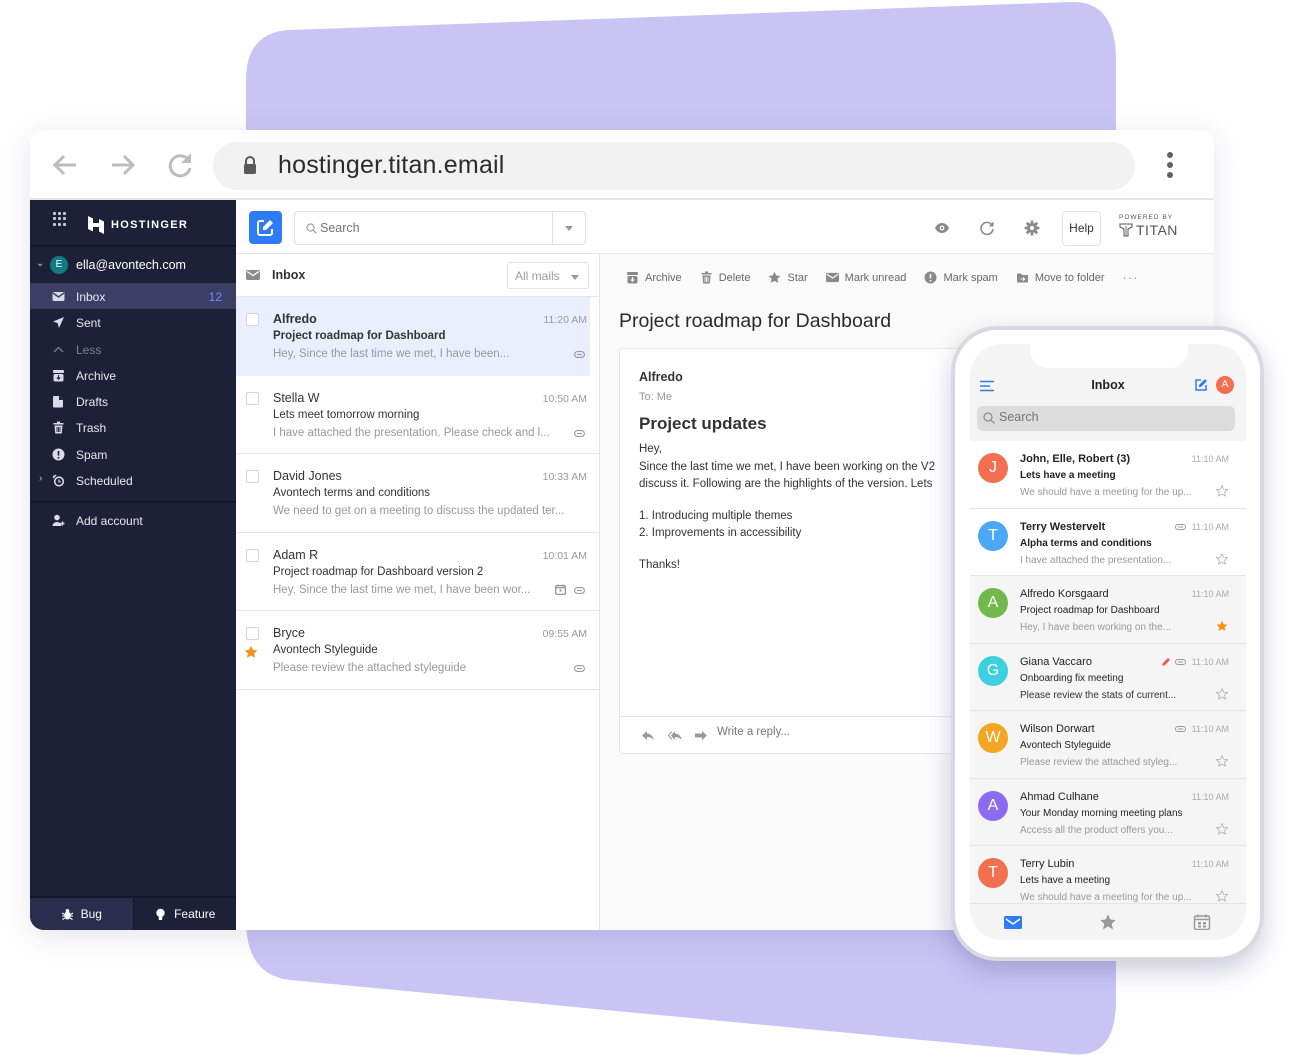 Image resolution: width=1290 pixels, height=1060 pixels. What do you see at coordinates (875, 277) in the screenshot?
I see `mark-unread-label: Mark unread` at bounding box center [875, 277].